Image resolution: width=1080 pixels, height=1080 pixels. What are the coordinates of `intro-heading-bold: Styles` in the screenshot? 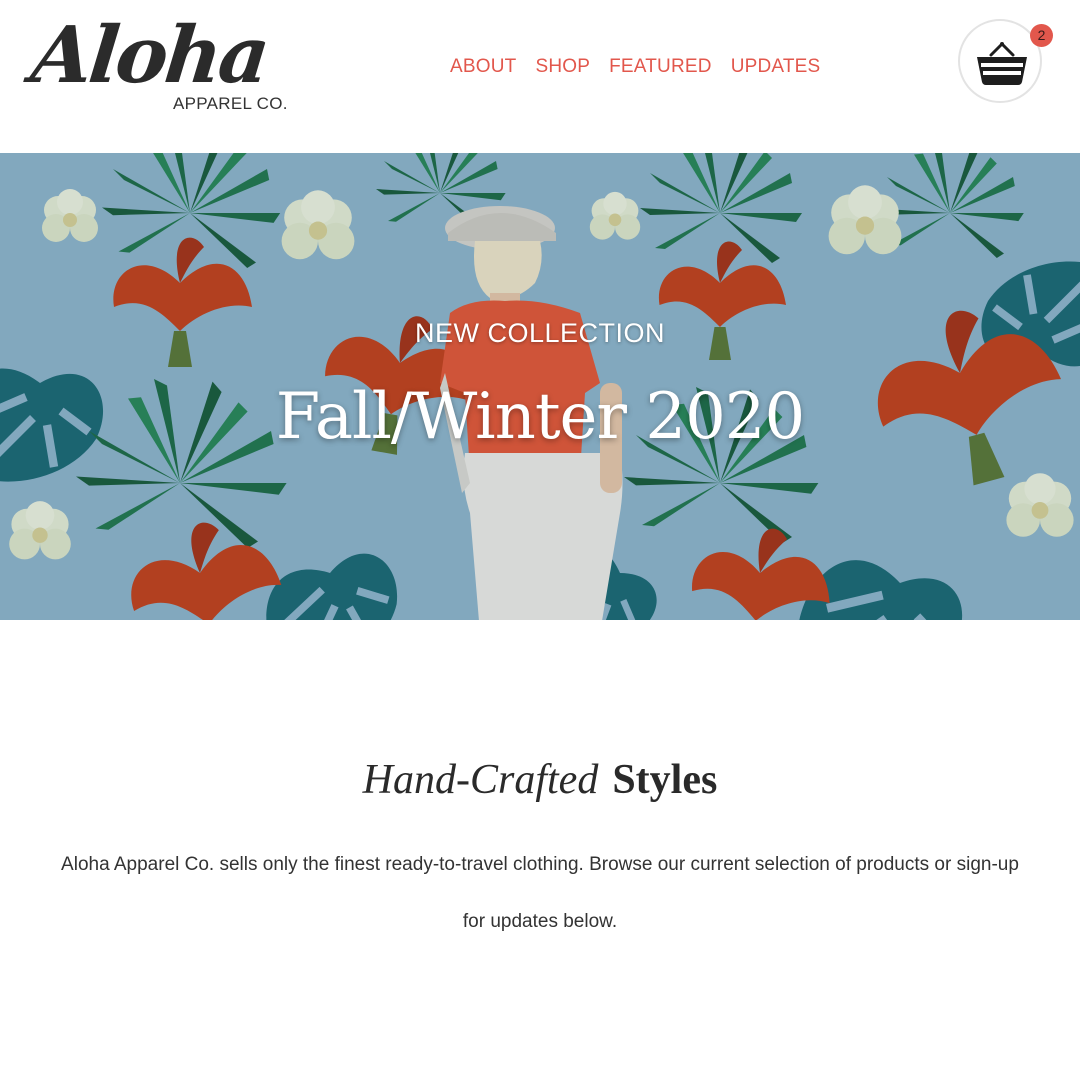 It's located at (665, 780).